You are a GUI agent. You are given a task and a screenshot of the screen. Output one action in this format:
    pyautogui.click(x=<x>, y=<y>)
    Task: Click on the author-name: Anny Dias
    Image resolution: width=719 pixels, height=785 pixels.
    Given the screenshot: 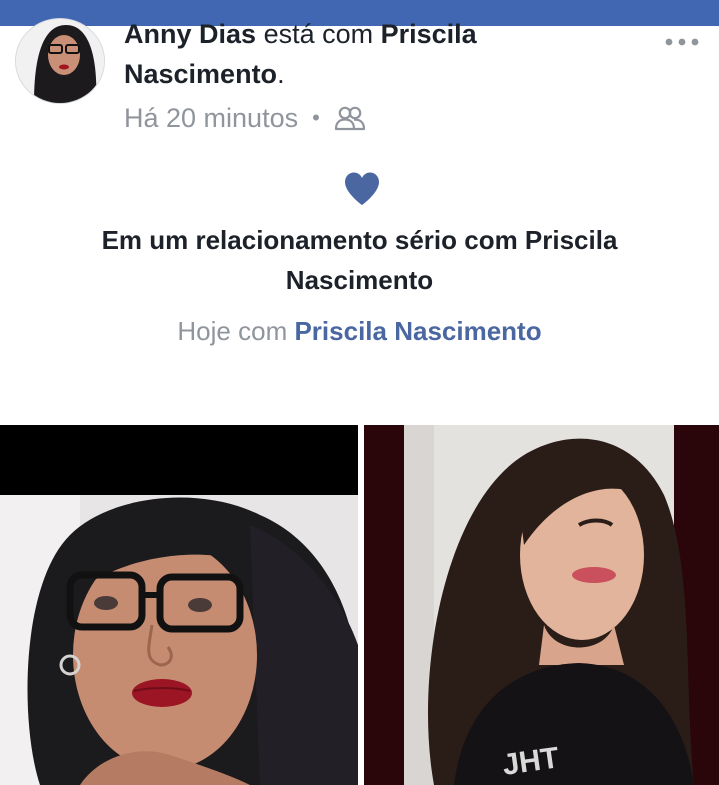 What is the action you would take?
    pyautogui.click(x=190, y=34)
    